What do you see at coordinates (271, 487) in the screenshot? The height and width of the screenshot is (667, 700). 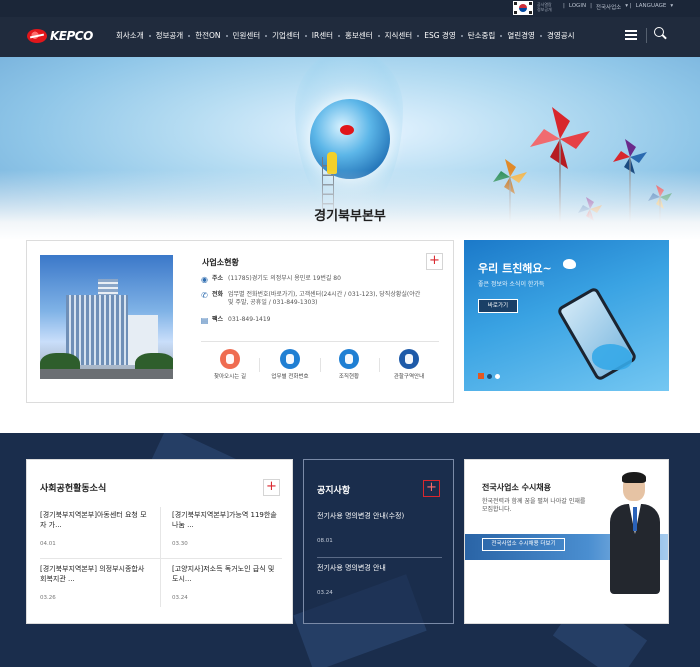 I see `social-more-button: +` at bounding box center [271, 487].